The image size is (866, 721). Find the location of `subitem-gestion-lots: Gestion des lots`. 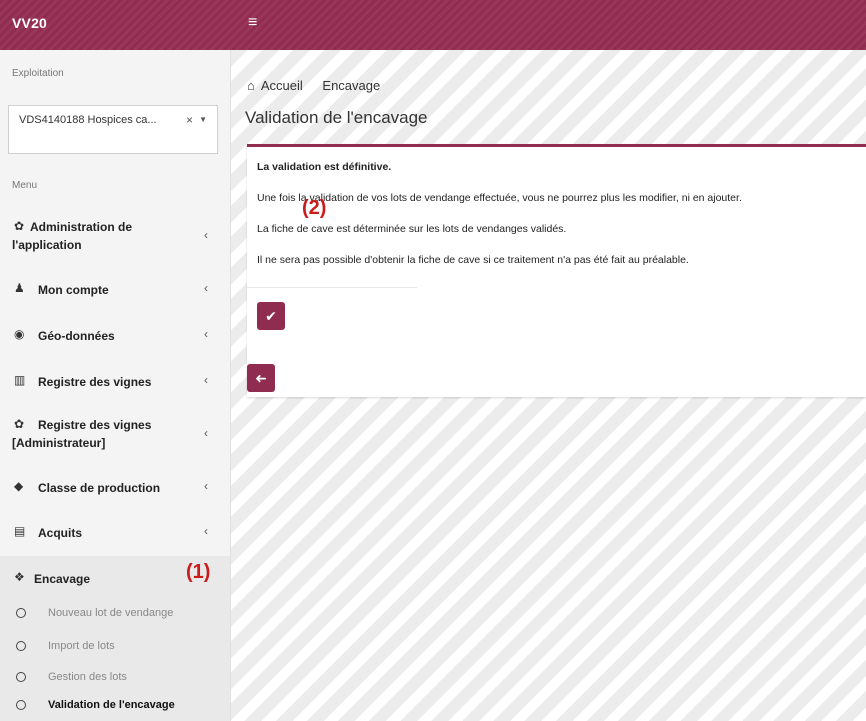

subitem-gestion-lots: Gestion des lots is located at coordinates (115, 679).